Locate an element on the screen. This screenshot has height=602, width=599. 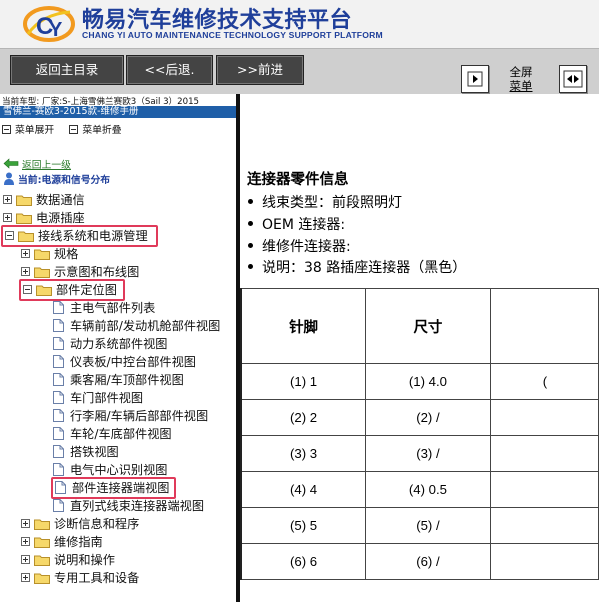
toggle-arrow-icon is located at coordinates (475, 79).